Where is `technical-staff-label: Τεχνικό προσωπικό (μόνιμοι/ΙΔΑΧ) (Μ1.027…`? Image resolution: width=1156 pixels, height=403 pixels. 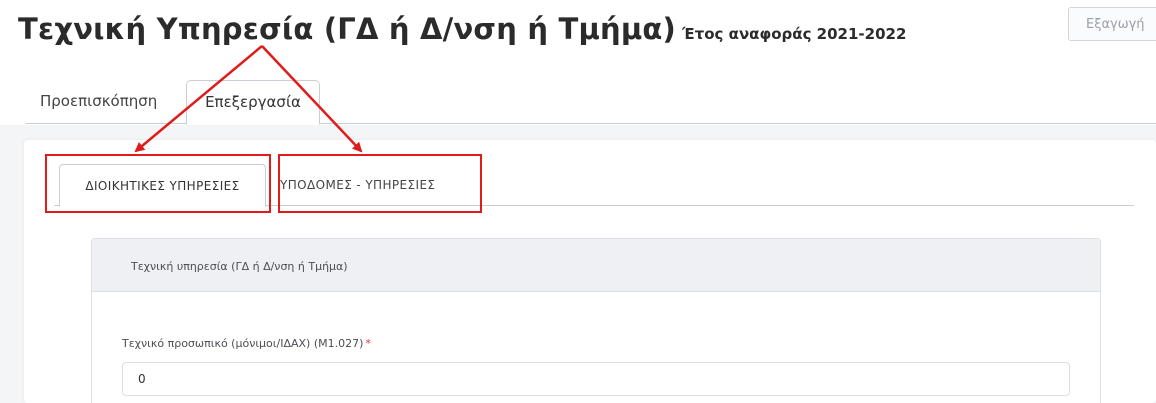
technical-staff-label: Τεχνικό προσωπικό (μόνιμοι/ΙΔΑΧ) (Μ1.027… is located at coordinates (246, 343).